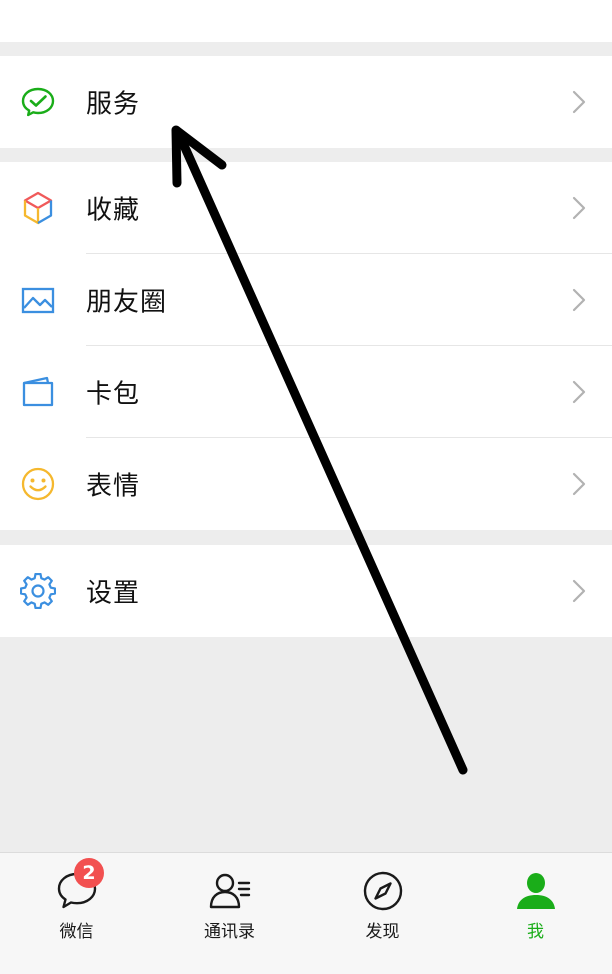 The width and height of the screenshot is (612, 974). I want to click on settings-section: 设置, so click(306, 591).